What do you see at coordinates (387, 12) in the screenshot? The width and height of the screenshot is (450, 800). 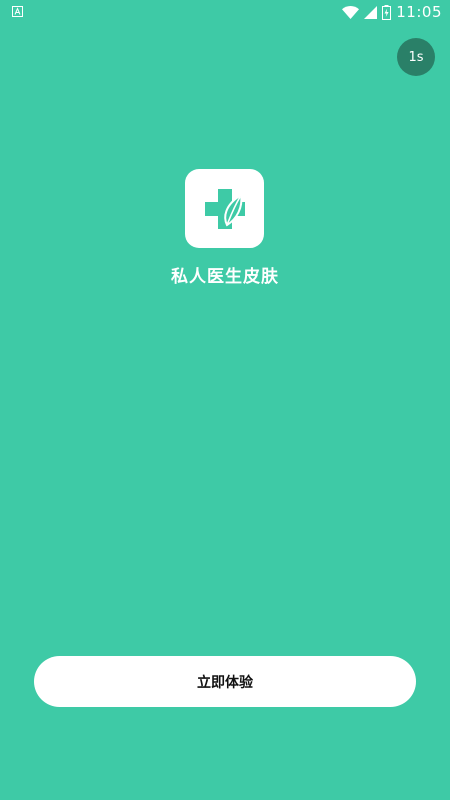 I see `battery-charging-icon` at bounding box center [387, 12].